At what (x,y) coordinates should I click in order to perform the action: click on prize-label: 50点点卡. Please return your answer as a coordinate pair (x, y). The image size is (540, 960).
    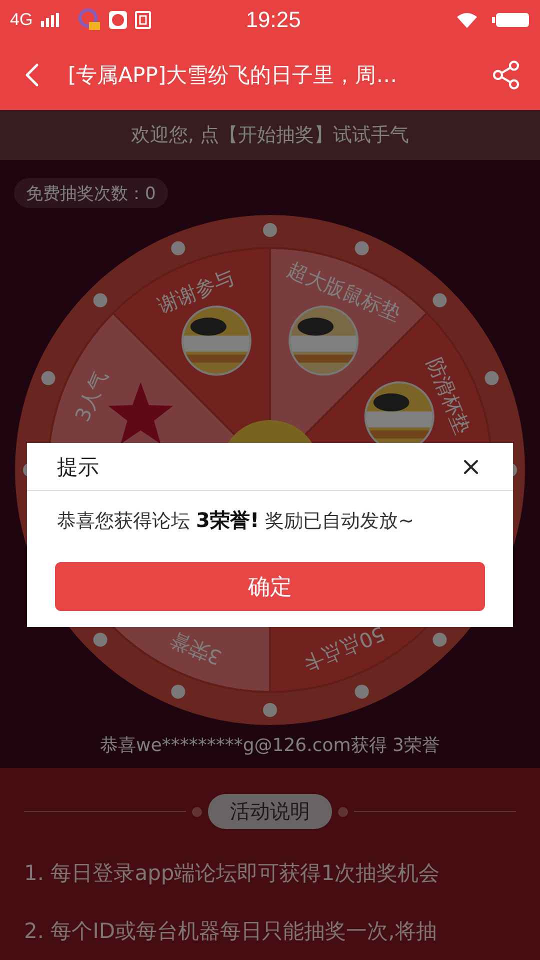
    Looking at the image, I should click on (344, 648).